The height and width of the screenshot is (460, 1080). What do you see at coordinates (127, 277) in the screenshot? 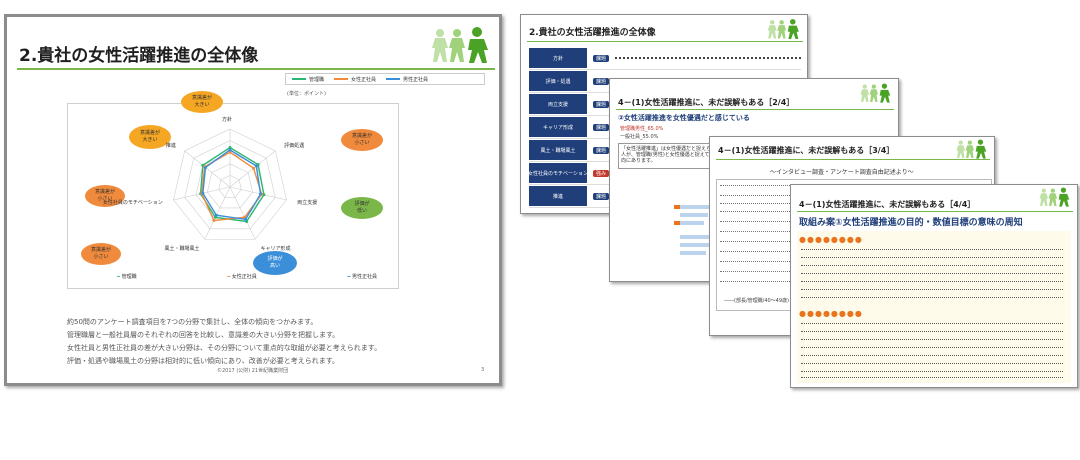
I see `legend-item: ━ 管理職` at bounding box center [127, 277].